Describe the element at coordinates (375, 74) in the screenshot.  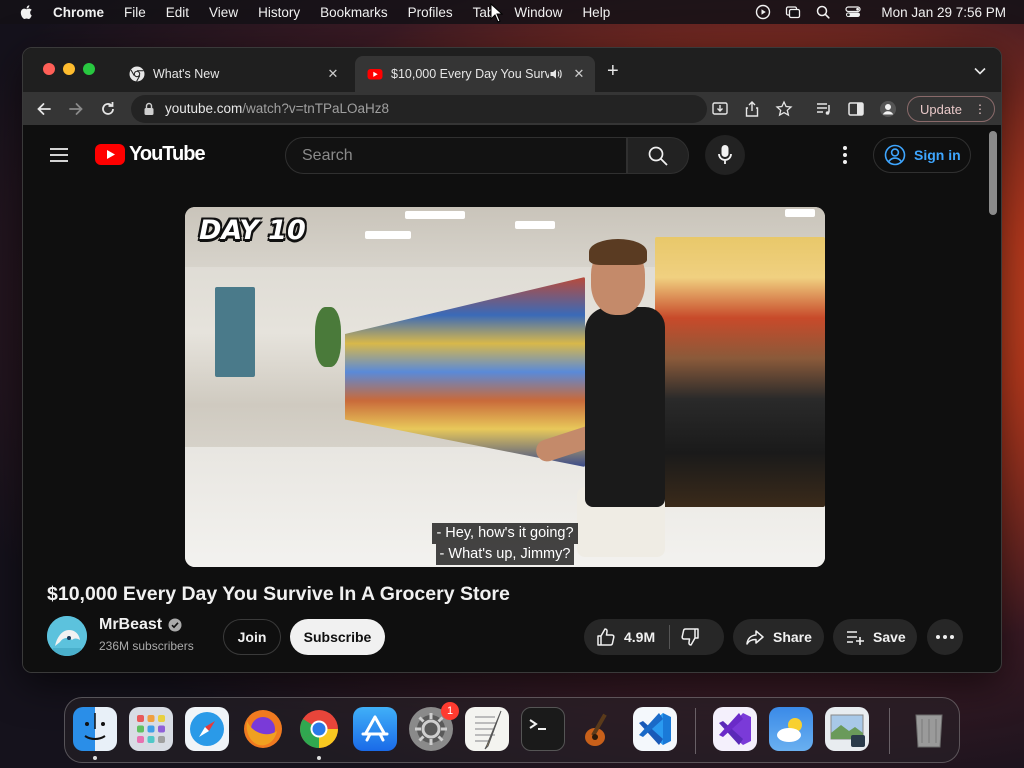
I see `youtube-icon` at that location.